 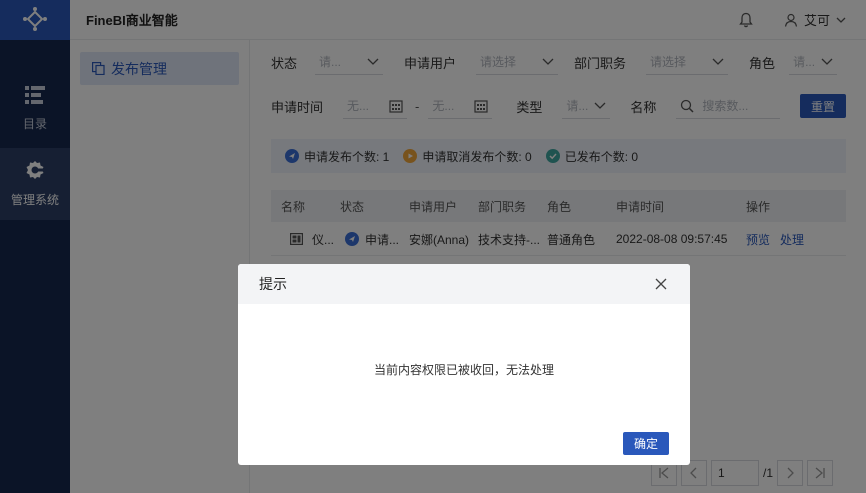 What do you see at coordinates (464, 284) in the screenshot?
I see `dialog-header: 提示` at bounding box center [464, 284].